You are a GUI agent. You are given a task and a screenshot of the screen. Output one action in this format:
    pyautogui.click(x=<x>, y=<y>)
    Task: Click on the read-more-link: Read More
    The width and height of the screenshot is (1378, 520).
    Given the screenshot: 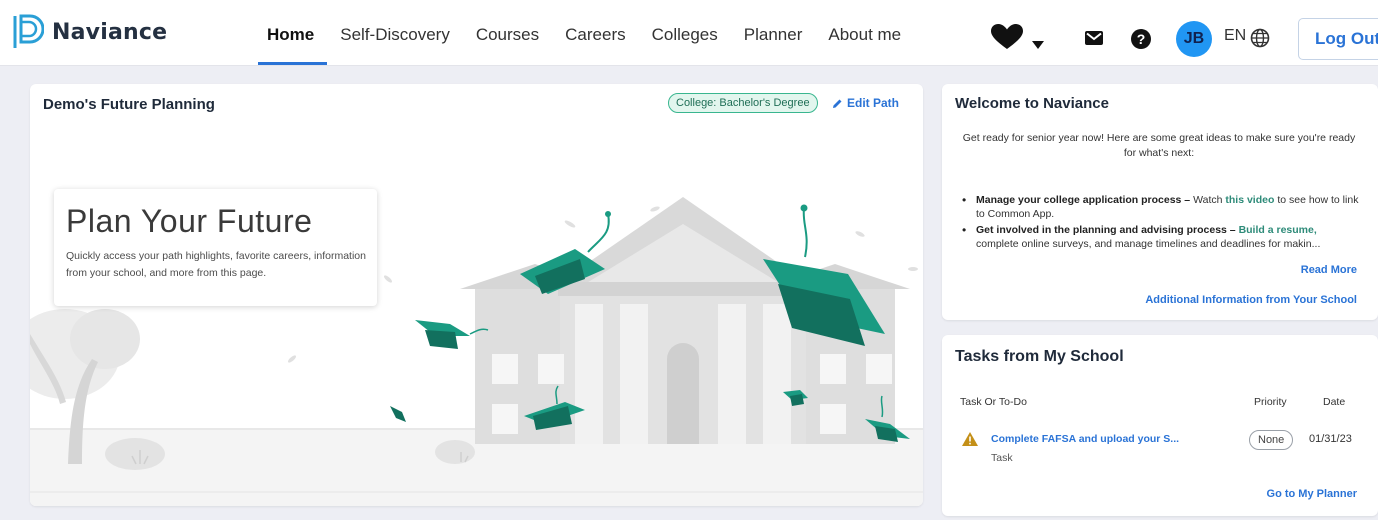 What is the action you would take?
    pyautogui.click(x=1329, y=270)
    